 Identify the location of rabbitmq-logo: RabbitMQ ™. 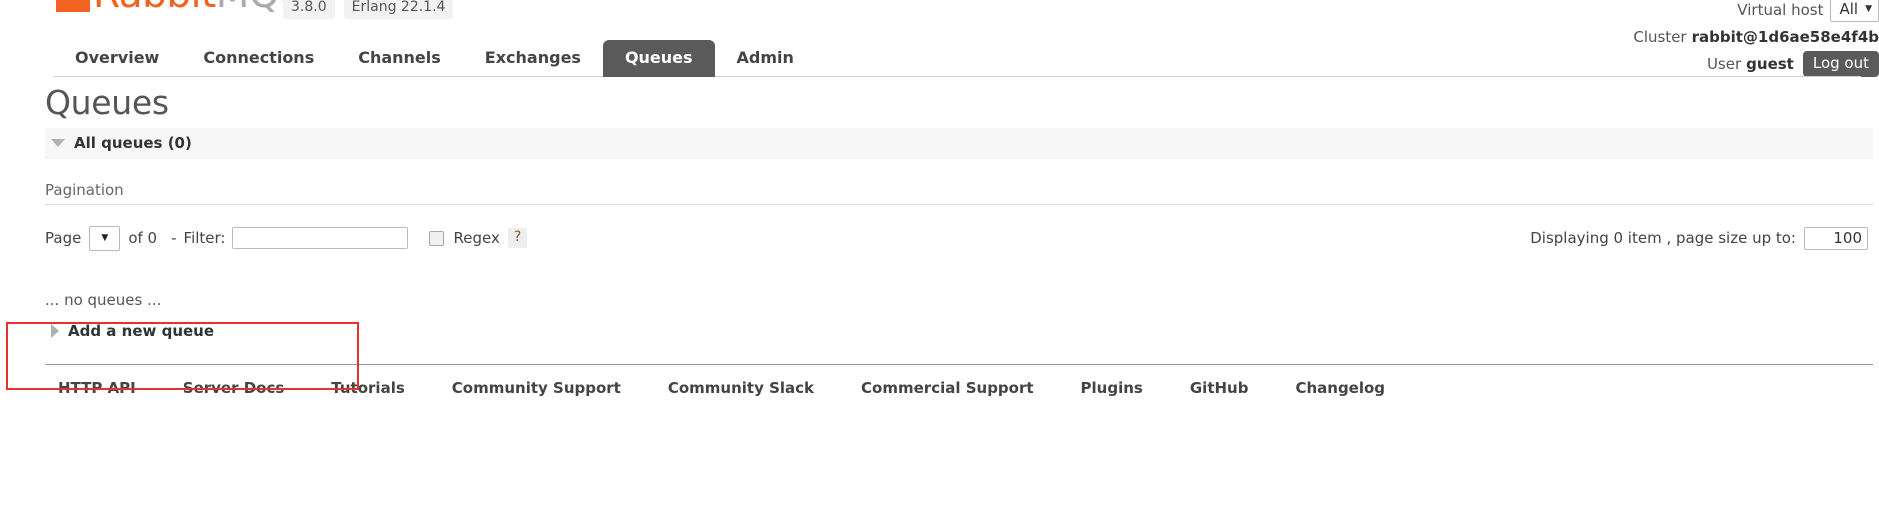
(173, 7).